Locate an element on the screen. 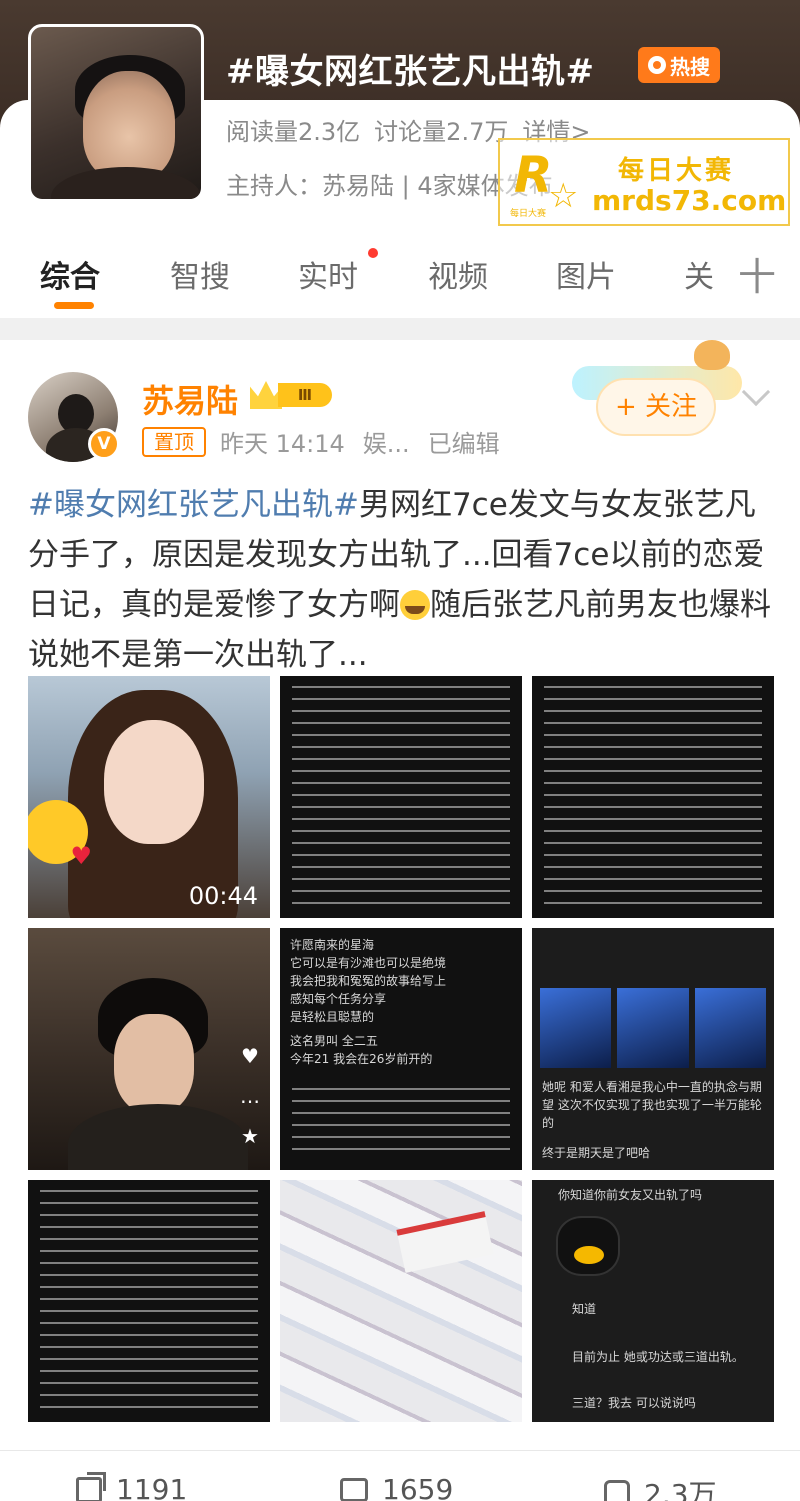  member-level-badge: Ⅲ is located at coordinates (293, 395).